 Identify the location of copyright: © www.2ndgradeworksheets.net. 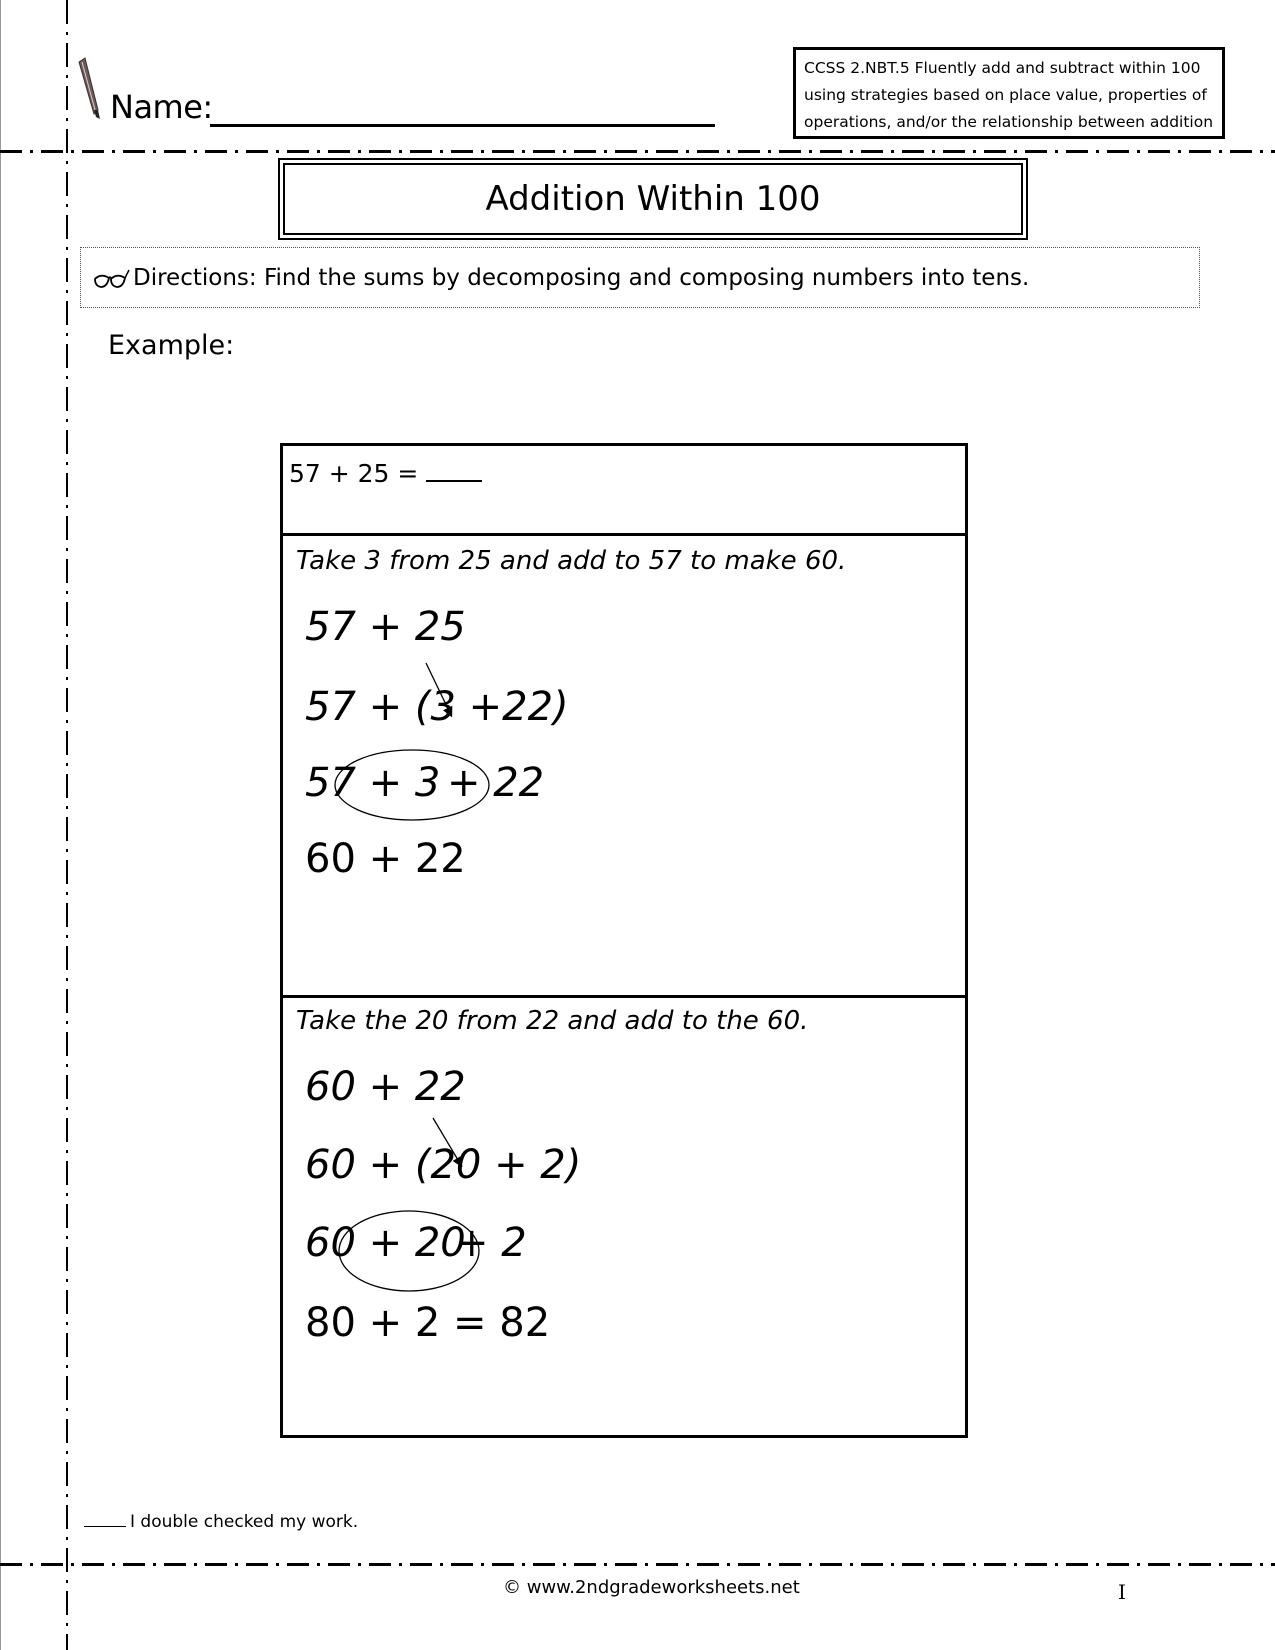
(651, 1587).